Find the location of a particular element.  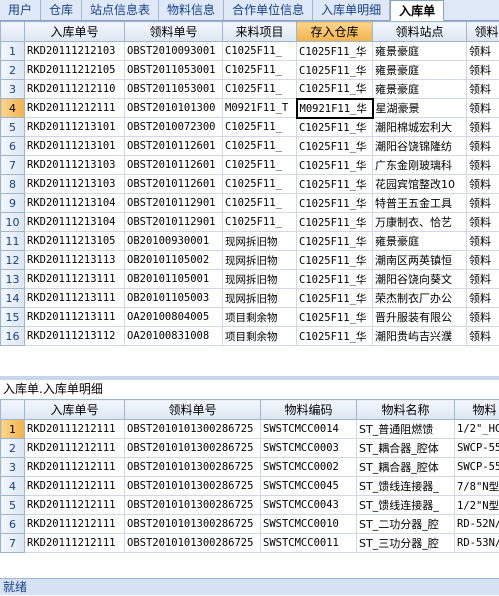

table-cell: 特普王五金工具 is located at coordinates (420, 203).